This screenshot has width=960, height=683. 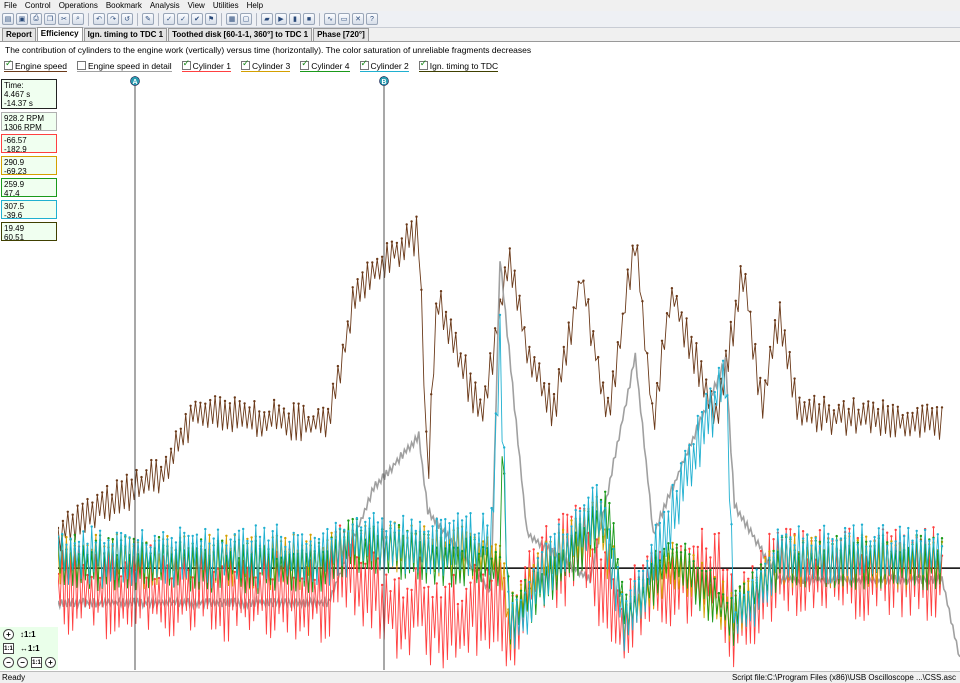 I want to click on zoom-out-icon: −, so click(x=8, y=662).